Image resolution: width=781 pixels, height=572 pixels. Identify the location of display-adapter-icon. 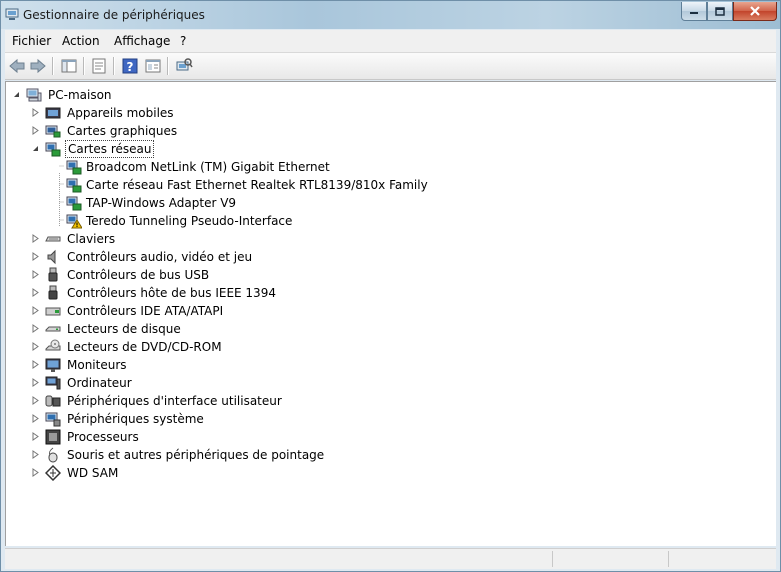
(53, 131).